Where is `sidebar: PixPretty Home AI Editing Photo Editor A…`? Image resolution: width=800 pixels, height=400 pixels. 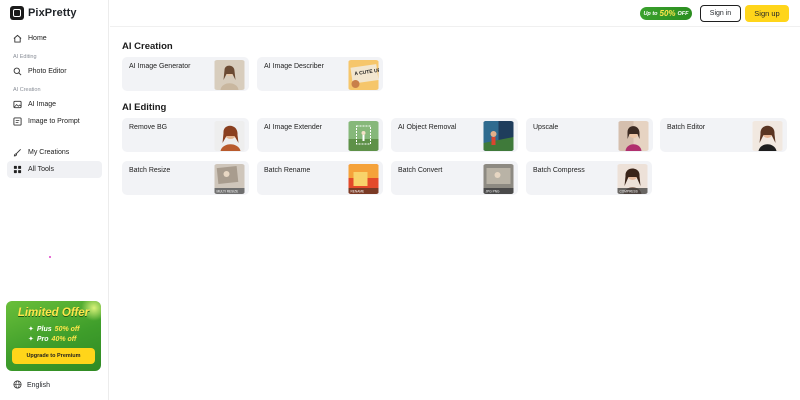
sidebar: PixPretty Home AI Editing Photo Editor A… is located at coordinates (54, 200).